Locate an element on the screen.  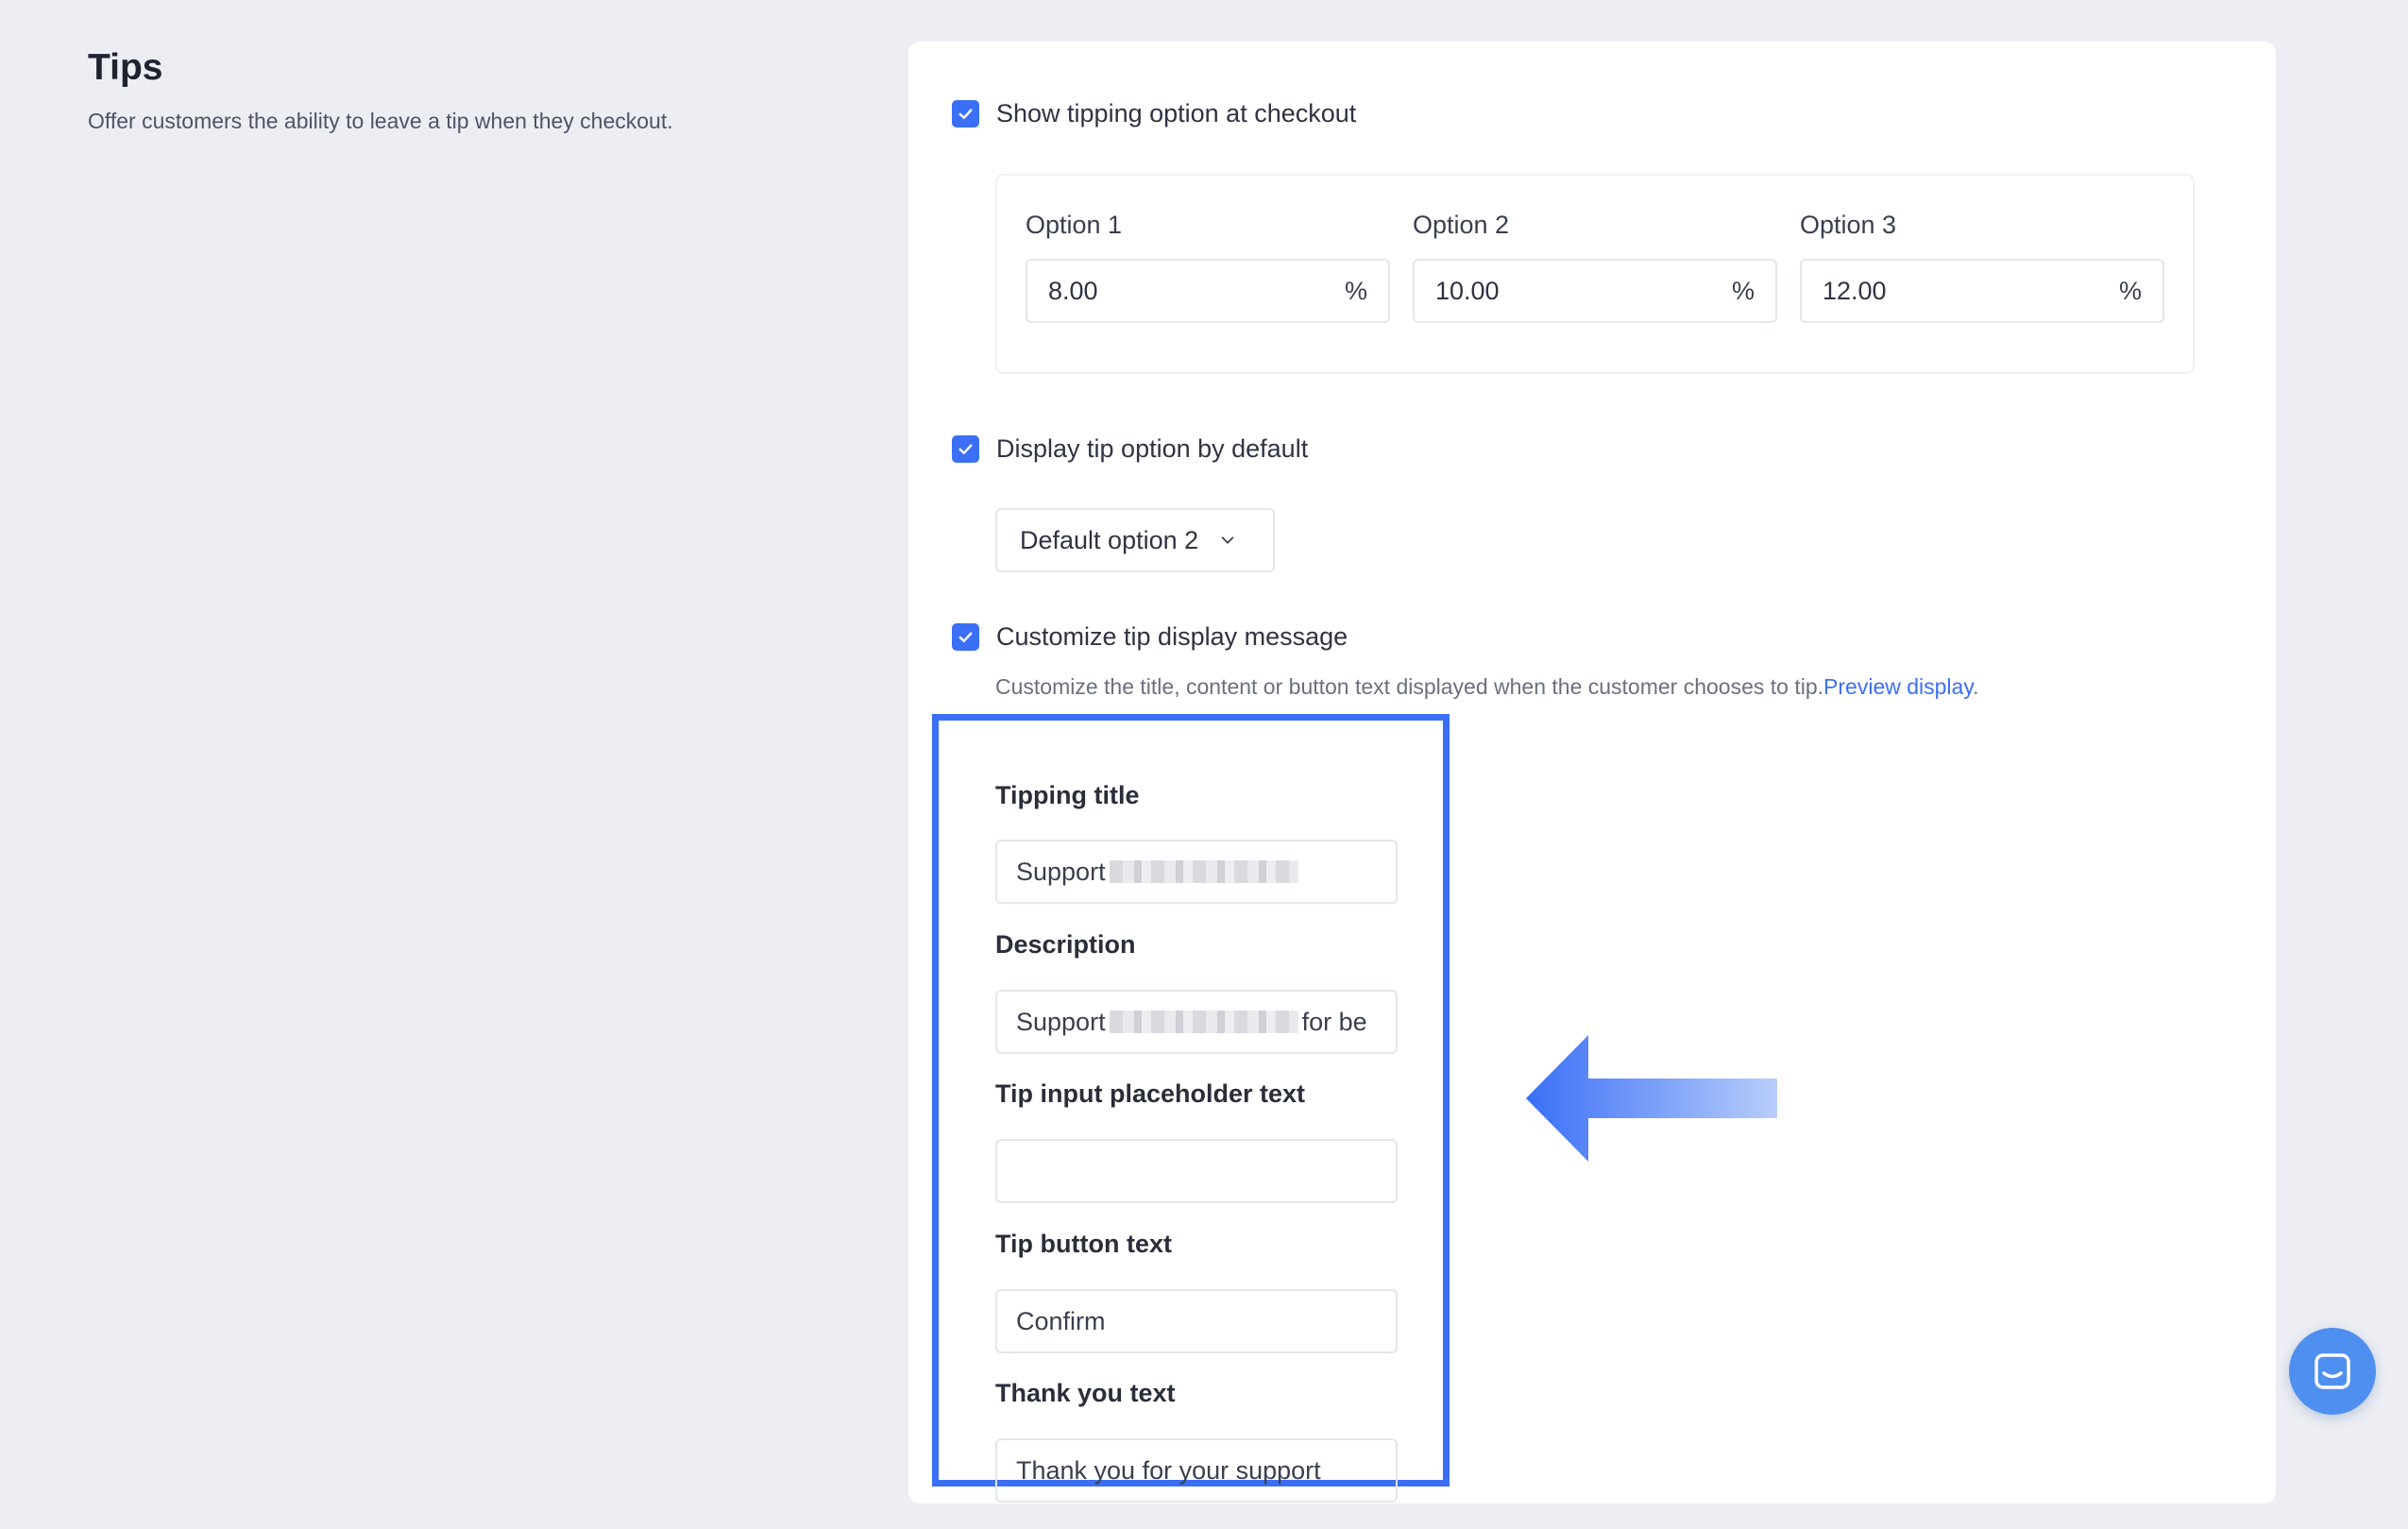
default-option-select: Default option 2 is located at coordinates (1135, 540).